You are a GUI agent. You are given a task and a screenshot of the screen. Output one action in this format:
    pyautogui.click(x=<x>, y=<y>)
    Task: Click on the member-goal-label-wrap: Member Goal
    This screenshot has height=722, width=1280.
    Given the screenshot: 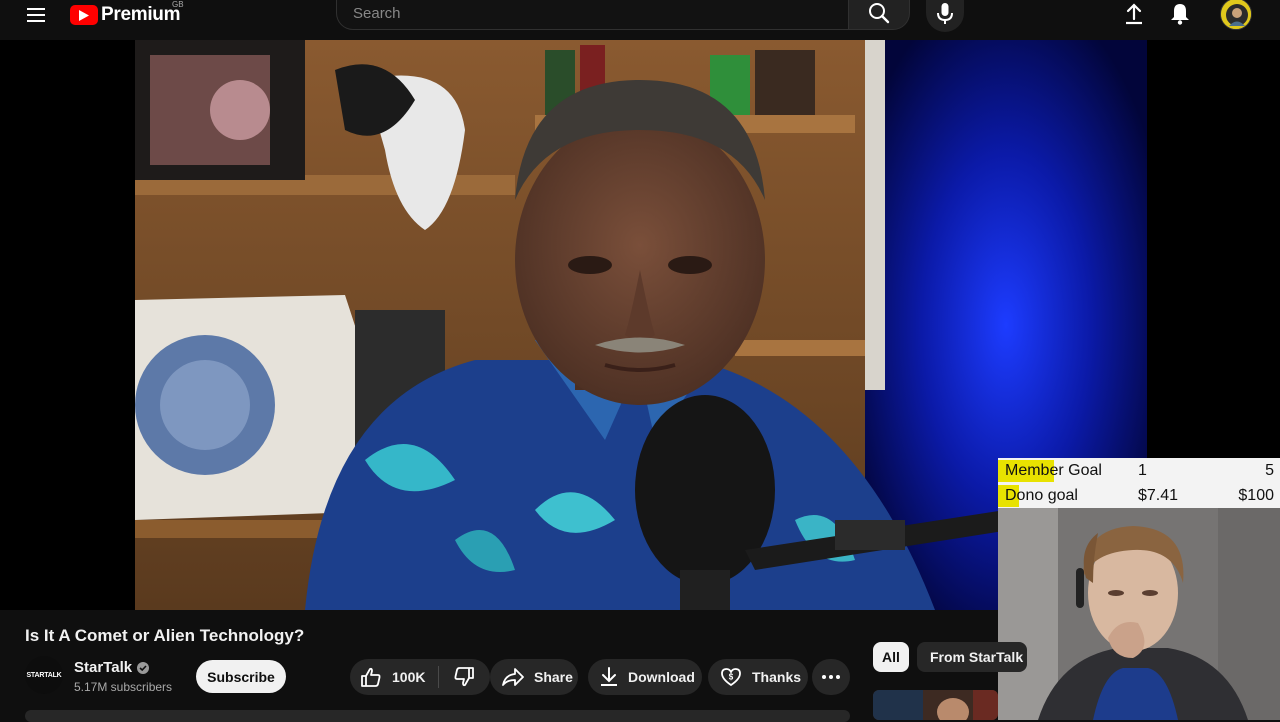 What is the action you would take?
    pyautogui.click(x=1050, y=471)
    